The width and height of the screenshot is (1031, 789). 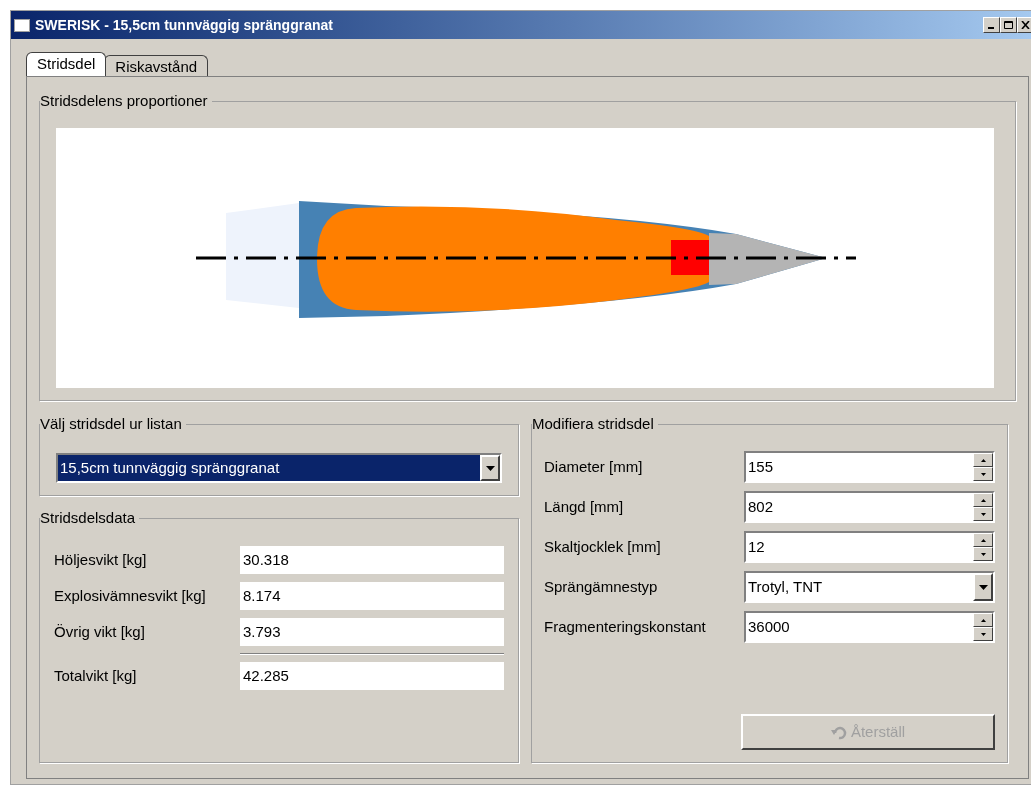 I want to click on value-field: 3.793, so click(x=372, y=632).